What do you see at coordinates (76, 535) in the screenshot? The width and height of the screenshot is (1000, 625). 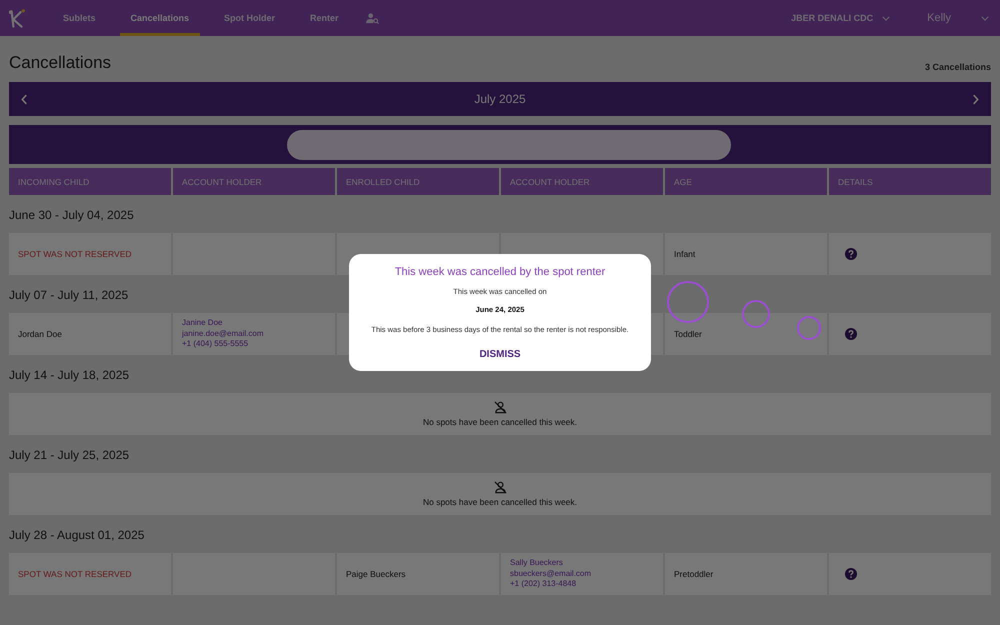 I see `week-heading: July 28 - August 01, 2025` at bounding box center [76, 535].